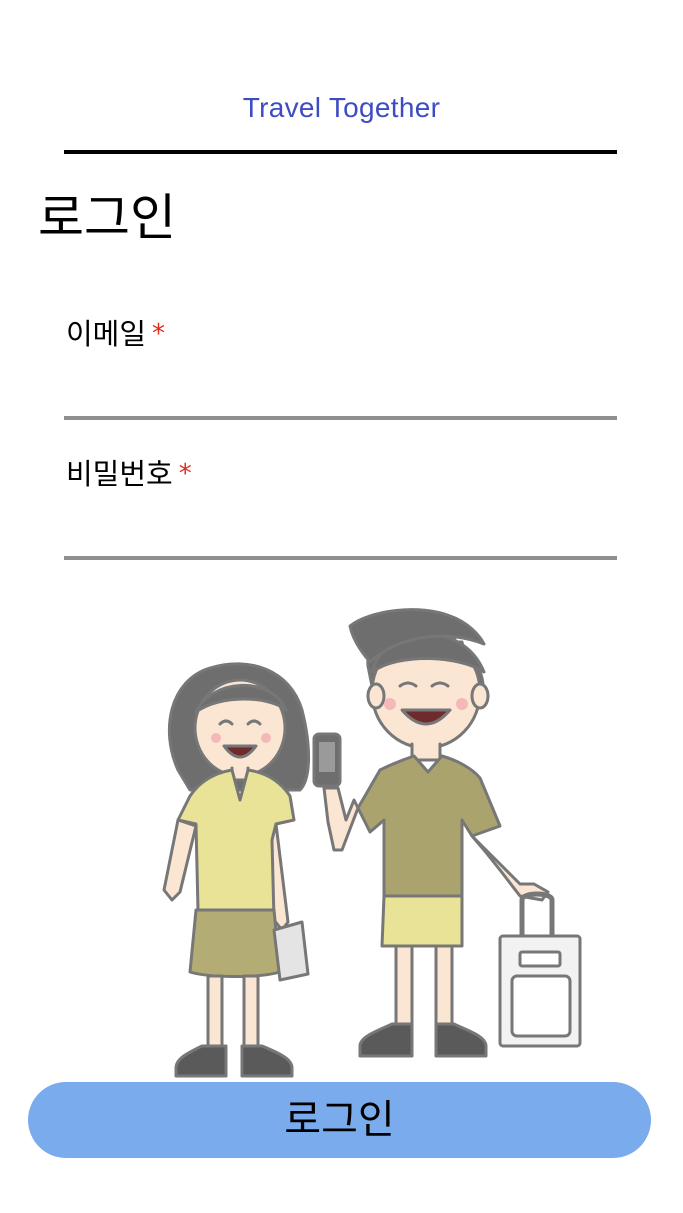 The height and width of the screenshot is (1213, 683). What do you see at coordinates (185, 474) in the screenshot?
I see `password-required-mark: *` at bounding box center [185, 474].